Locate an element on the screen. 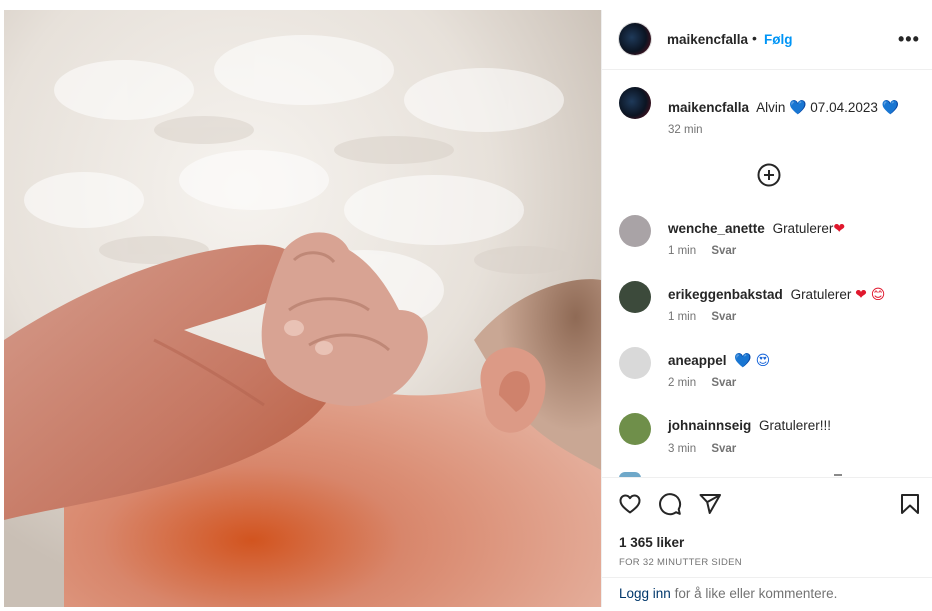 The width and height of the screenshot is (932, 611). caption-body: Alvin is located at coordinates (771, 107).